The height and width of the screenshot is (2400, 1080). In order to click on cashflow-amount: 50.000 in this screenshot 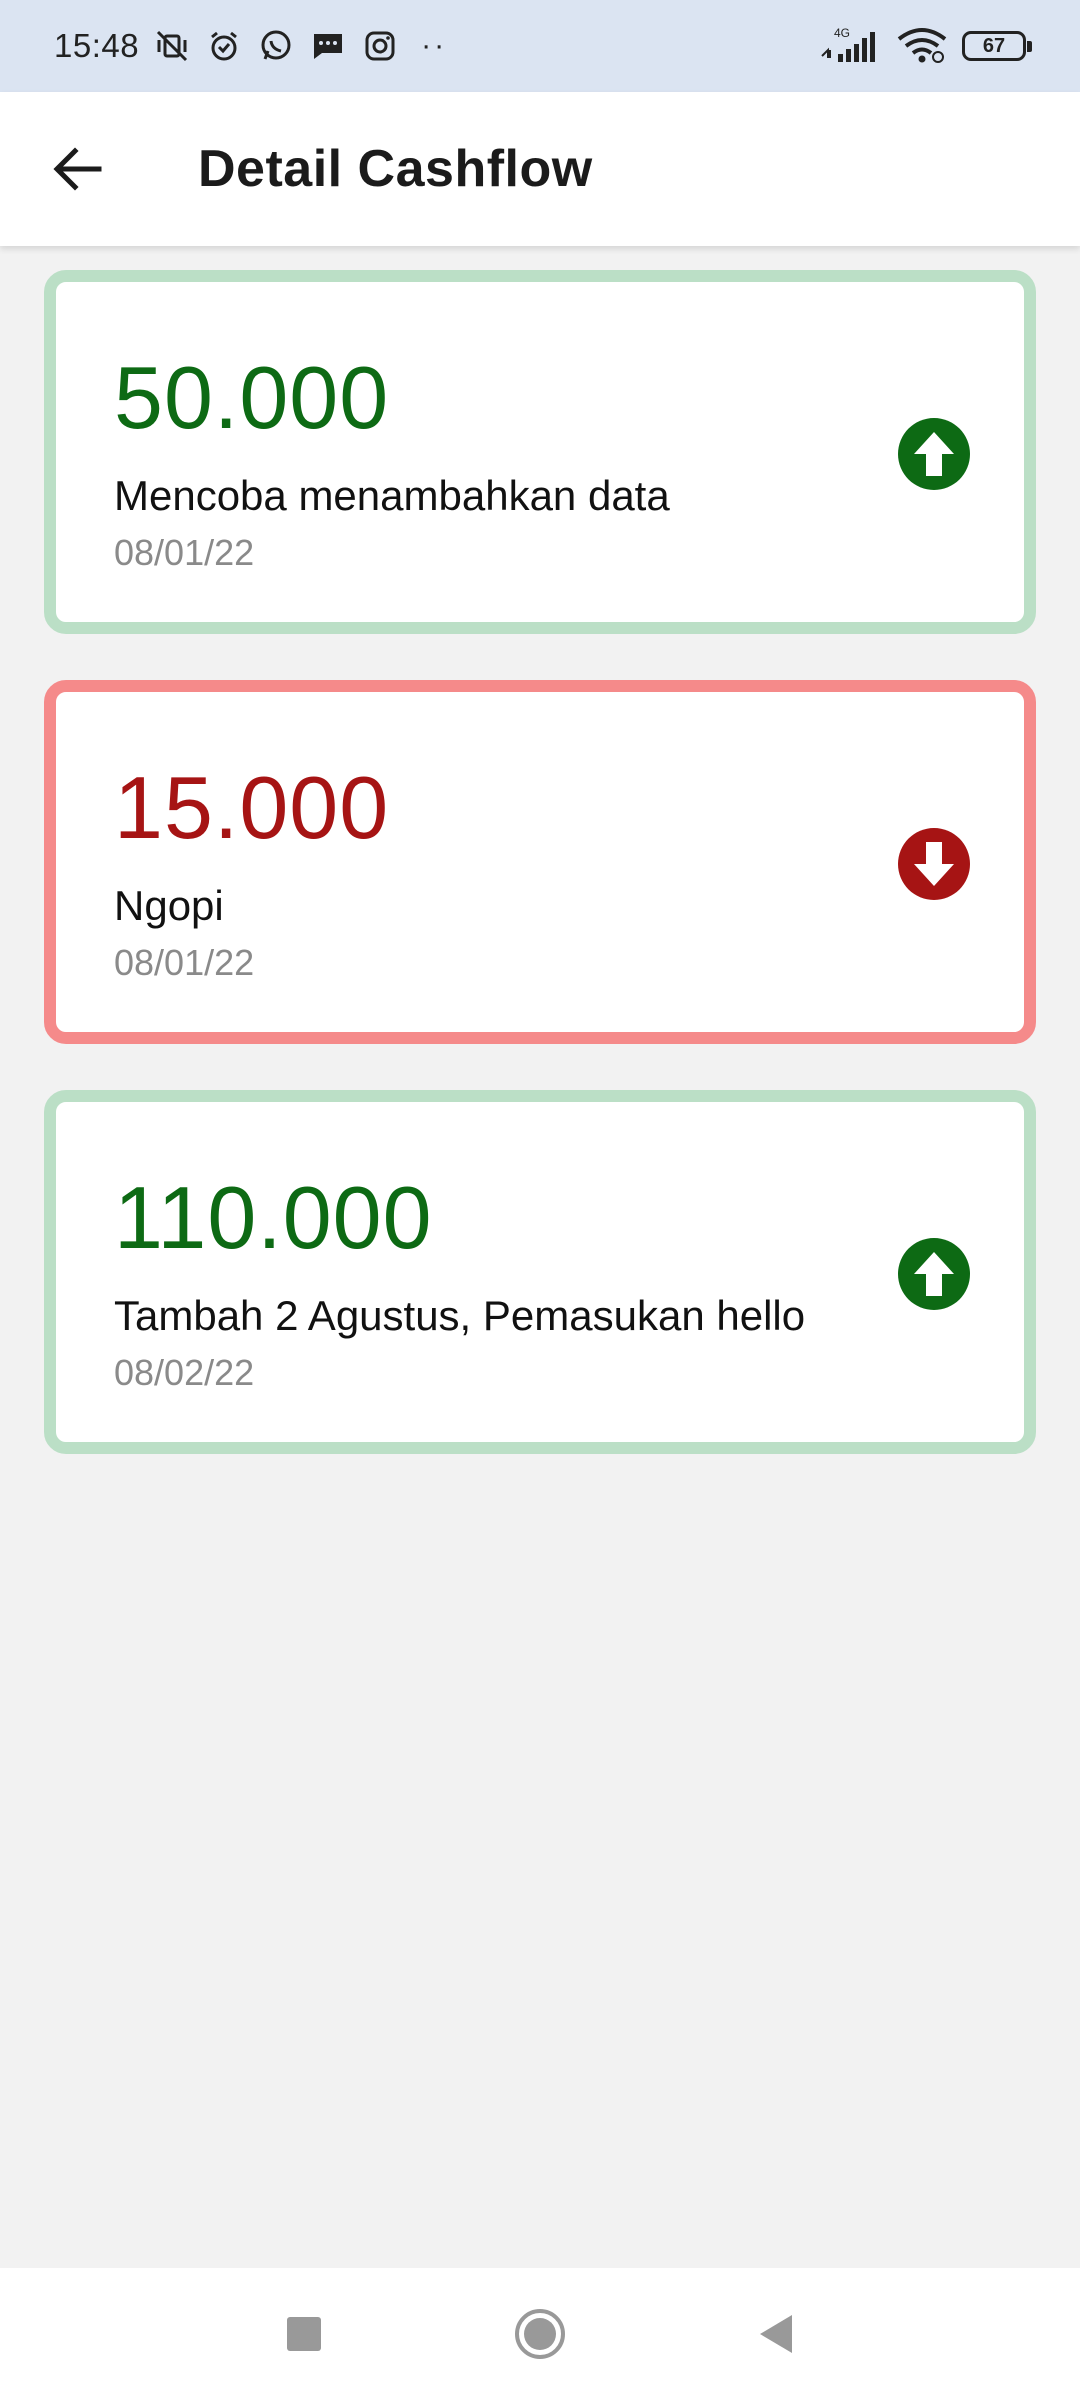, I will do `click(252, 397)`.